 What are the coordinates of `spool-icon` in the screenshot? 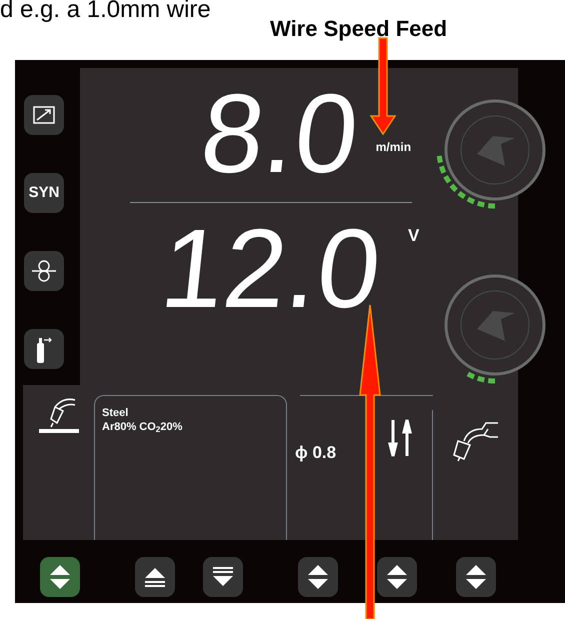 It's located at (44, 271).